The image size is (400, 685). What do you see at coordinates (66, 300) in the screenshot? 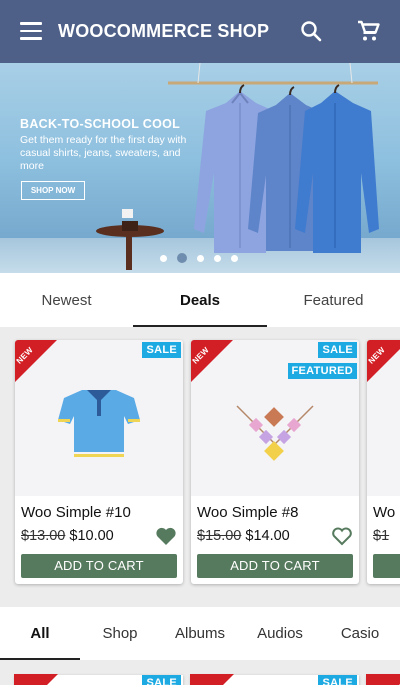
I see `tab-newest: Newest` at bounding box center [66, 300].